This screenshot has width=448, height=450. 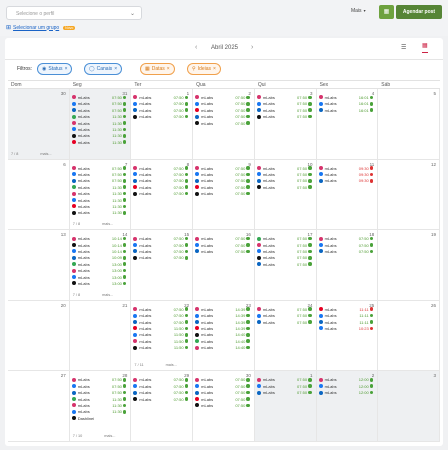 I want to click on more-menu: Mais ▾, so click(x=358, y=11).